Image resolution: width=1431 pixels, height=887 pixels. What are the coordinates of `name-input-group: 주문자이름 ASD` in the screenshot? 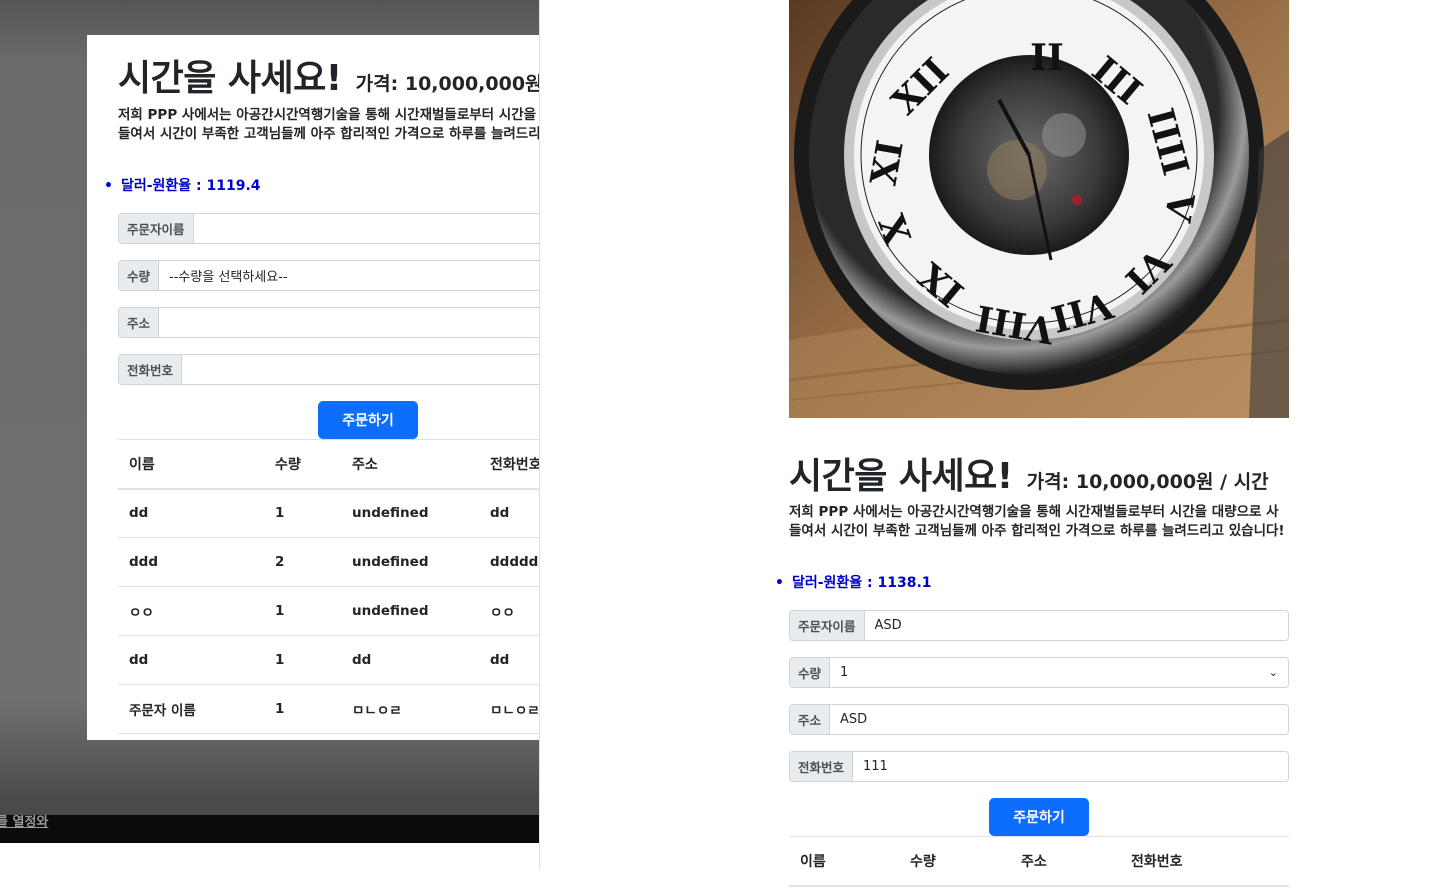 It's located at (1039, 625).